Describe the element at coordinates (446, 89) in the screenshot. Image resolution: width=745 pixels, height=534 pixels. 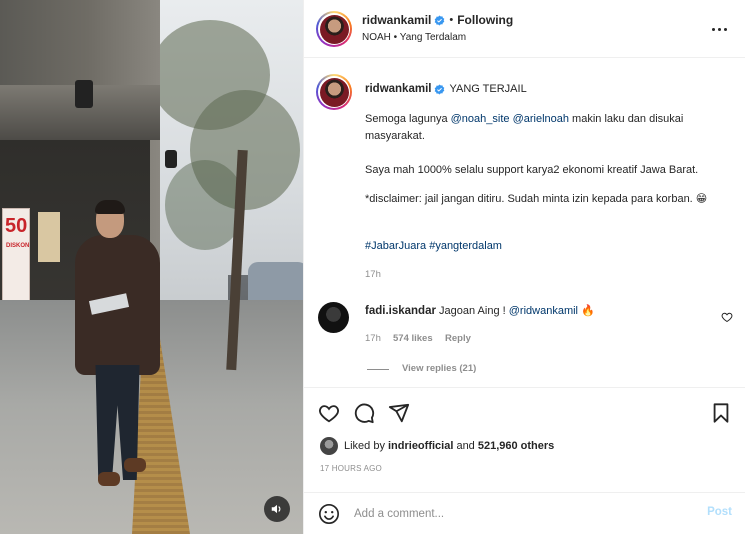
I see `caption-header: ridwankamil YANG TERJAIL` at that location.